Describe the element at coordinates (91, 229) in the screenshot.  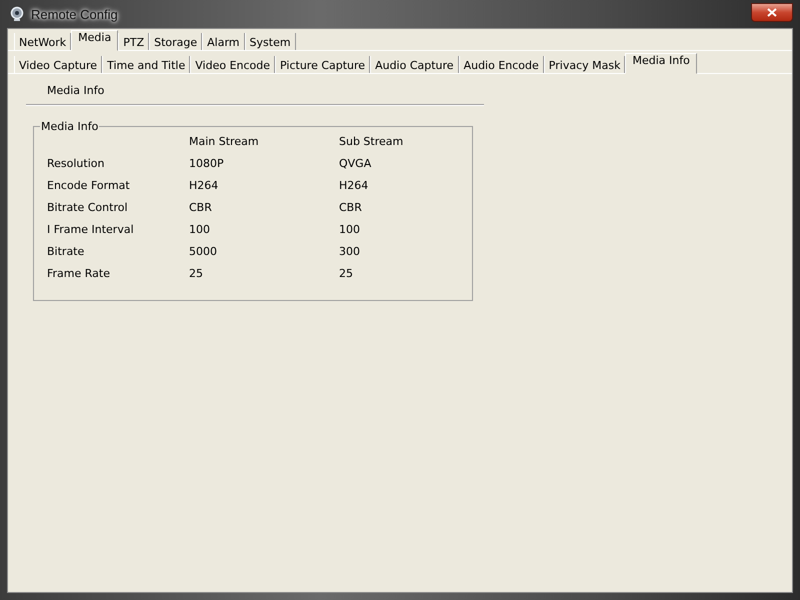
I see `row-label: I Frame Interval` at that location.